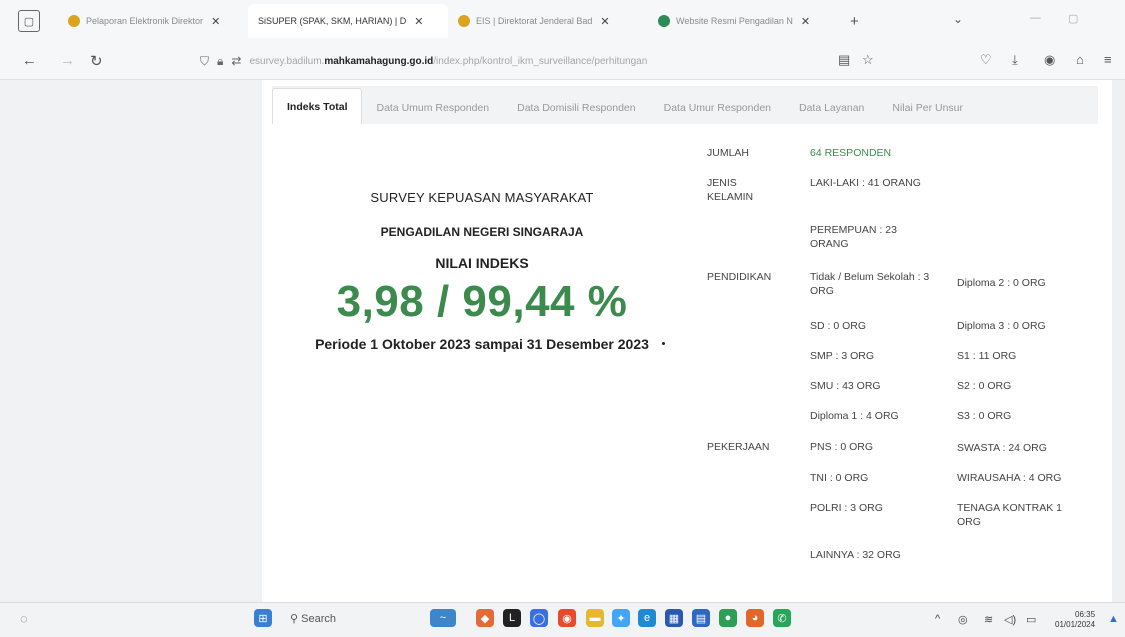 The height and width of the screenshot is (637, 1125). I want to click on tab-indeks-total: Indeks Total, so click(317, 106).